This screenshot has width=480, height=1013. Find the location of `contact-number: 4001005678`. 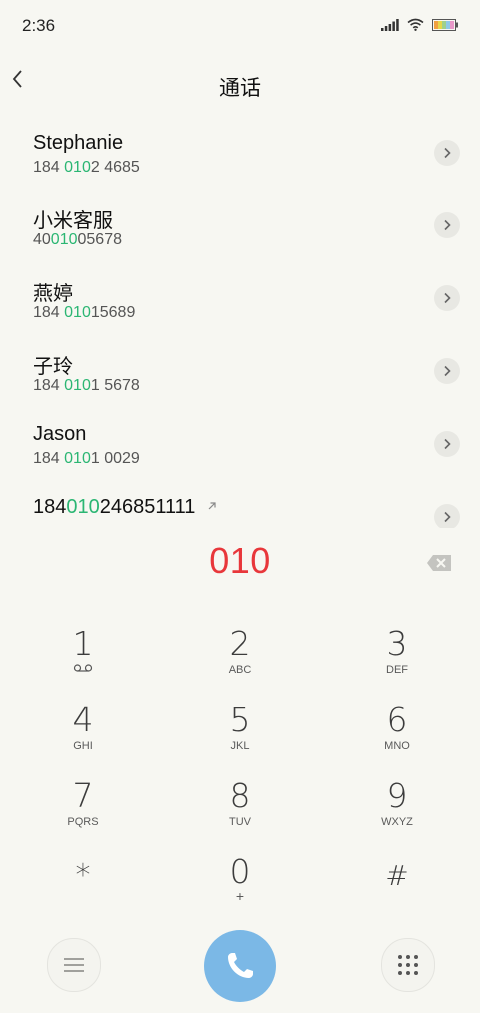

contact-number: 4001005678 is located at coordinates (77, 239).